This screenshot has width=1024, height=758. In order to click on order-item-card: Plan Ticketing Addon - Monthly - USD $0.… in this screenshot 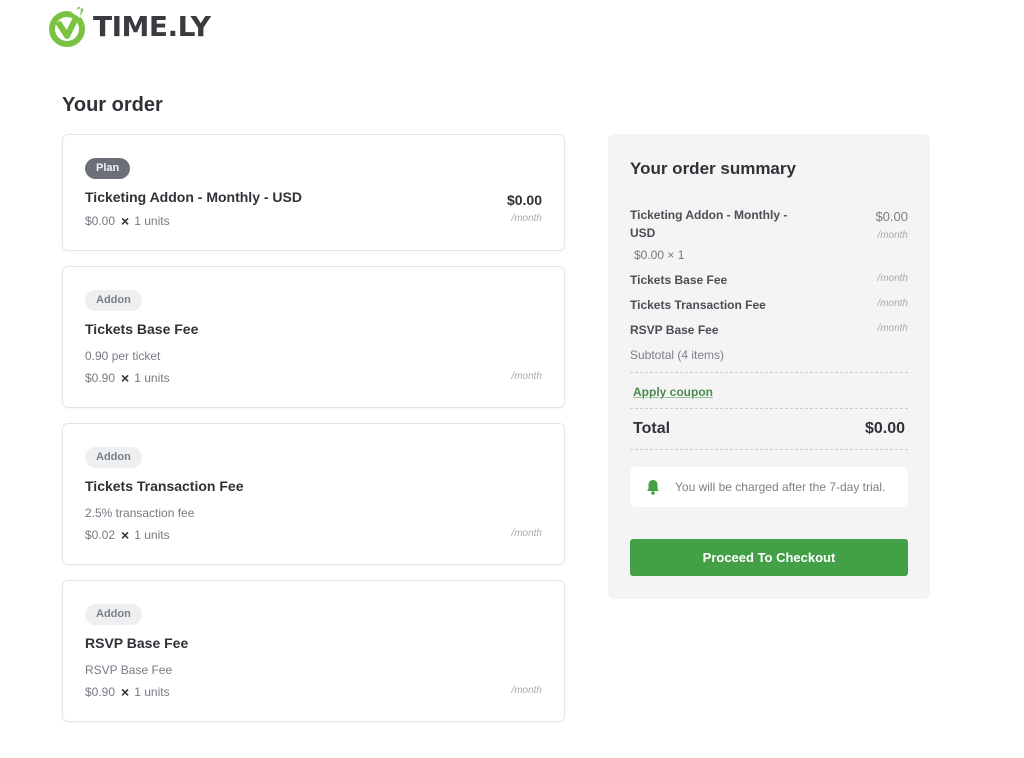, I will do `click(313, 192)`.